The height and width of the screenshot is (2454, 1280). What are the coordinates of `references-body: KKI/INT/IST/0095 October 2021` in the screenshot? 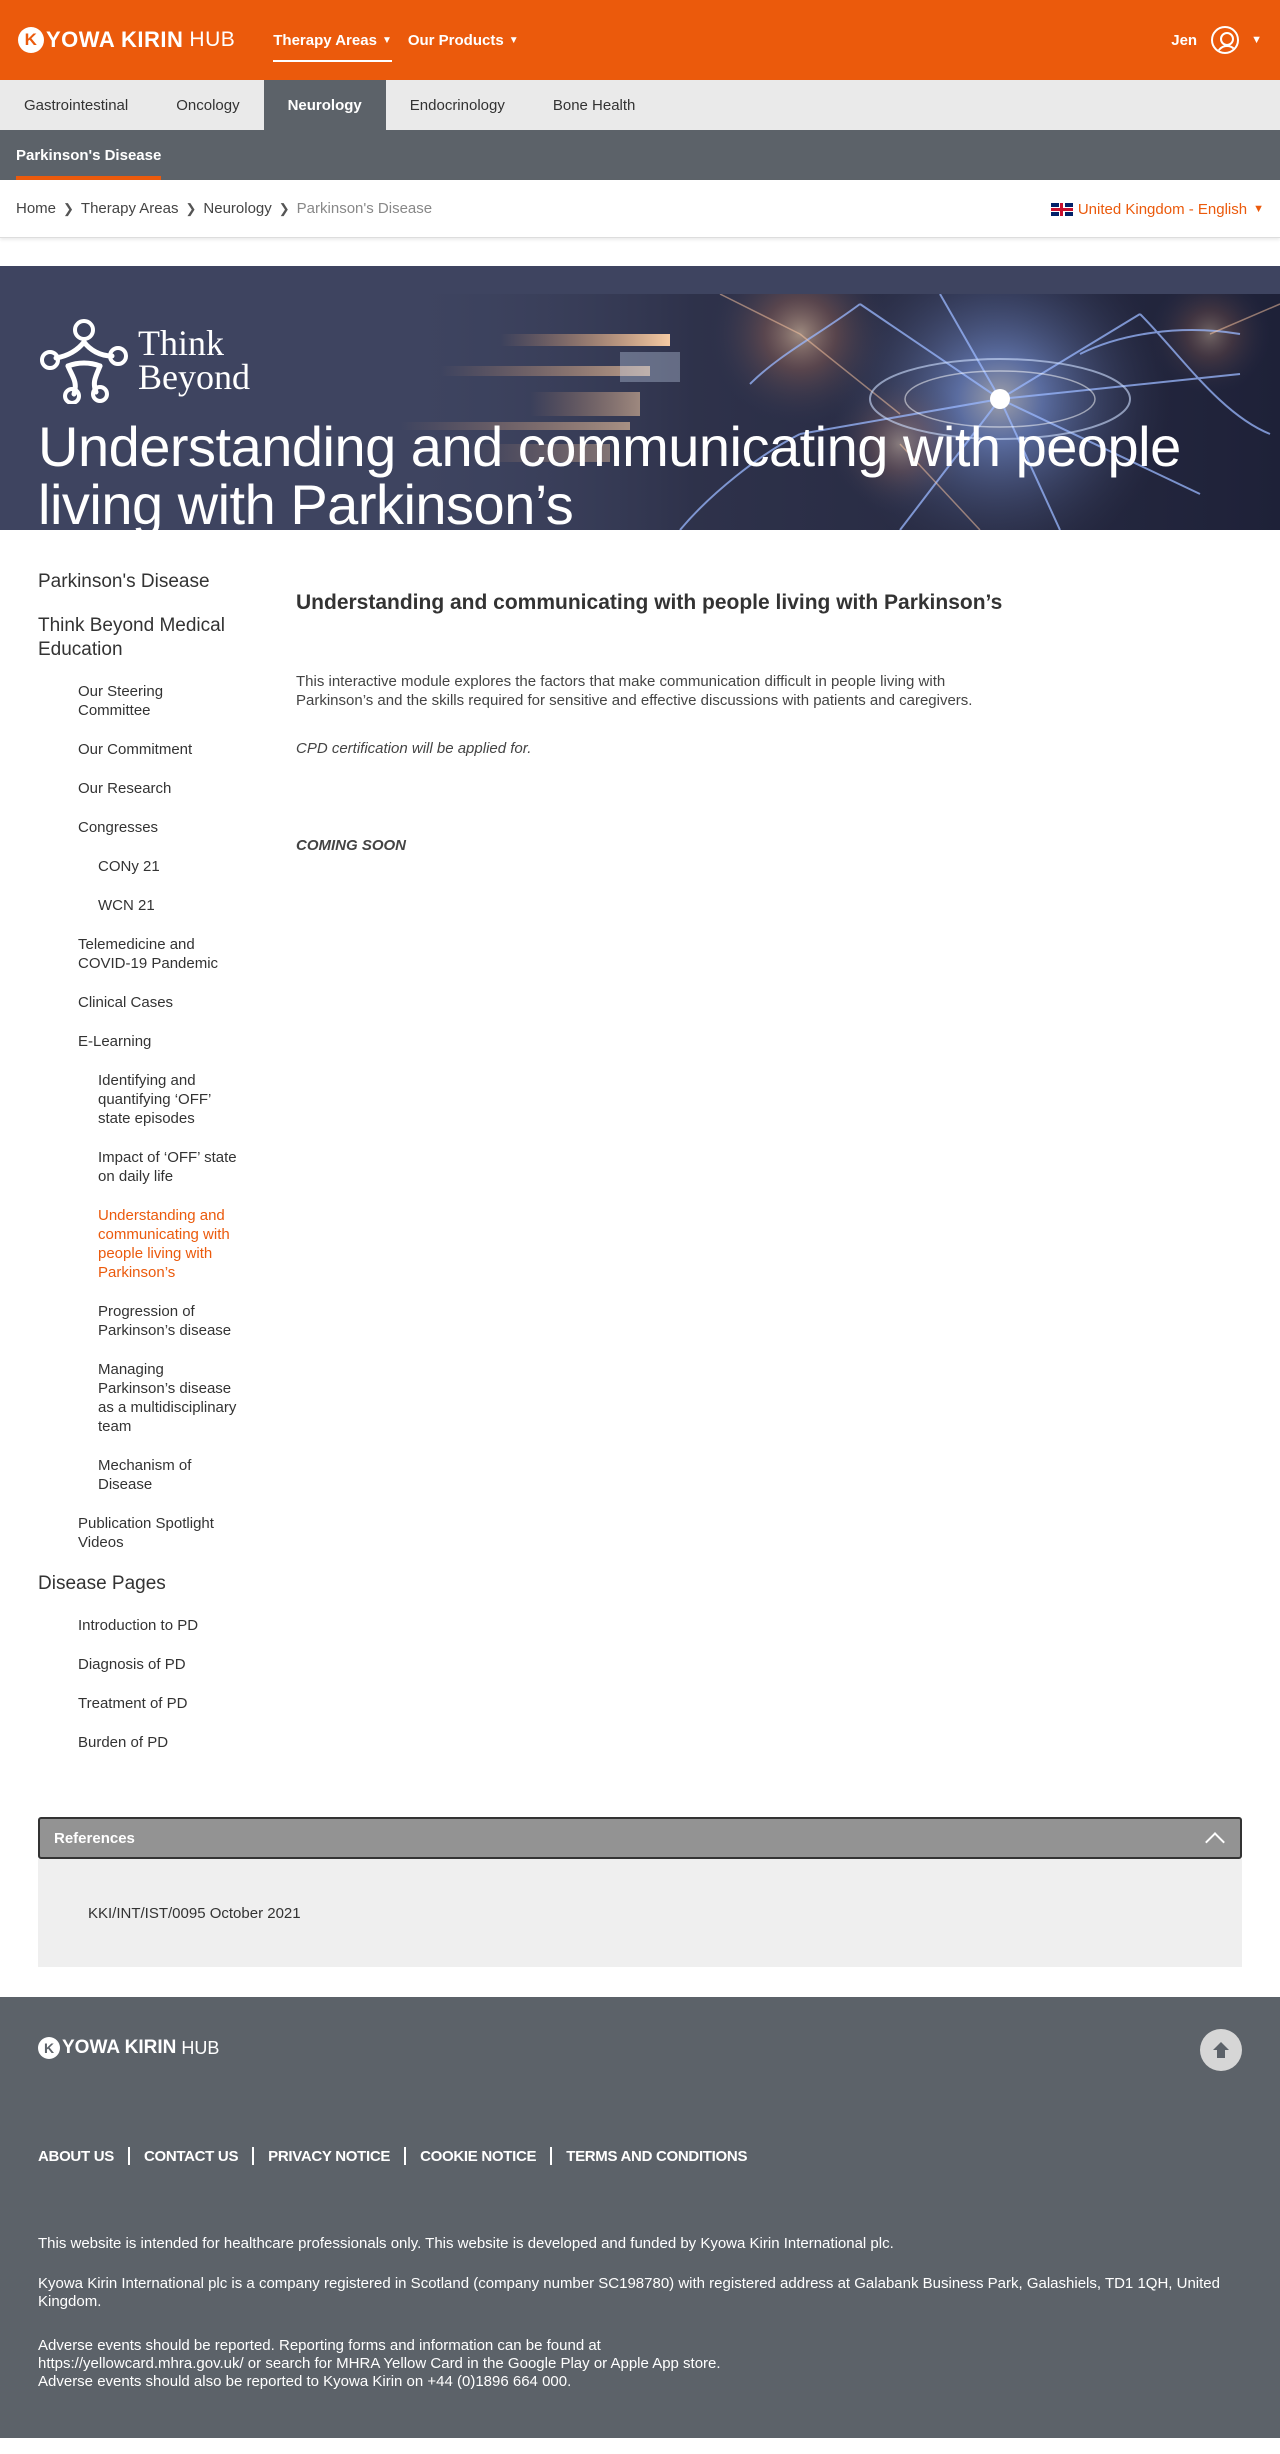 It's located at (640, 1913).